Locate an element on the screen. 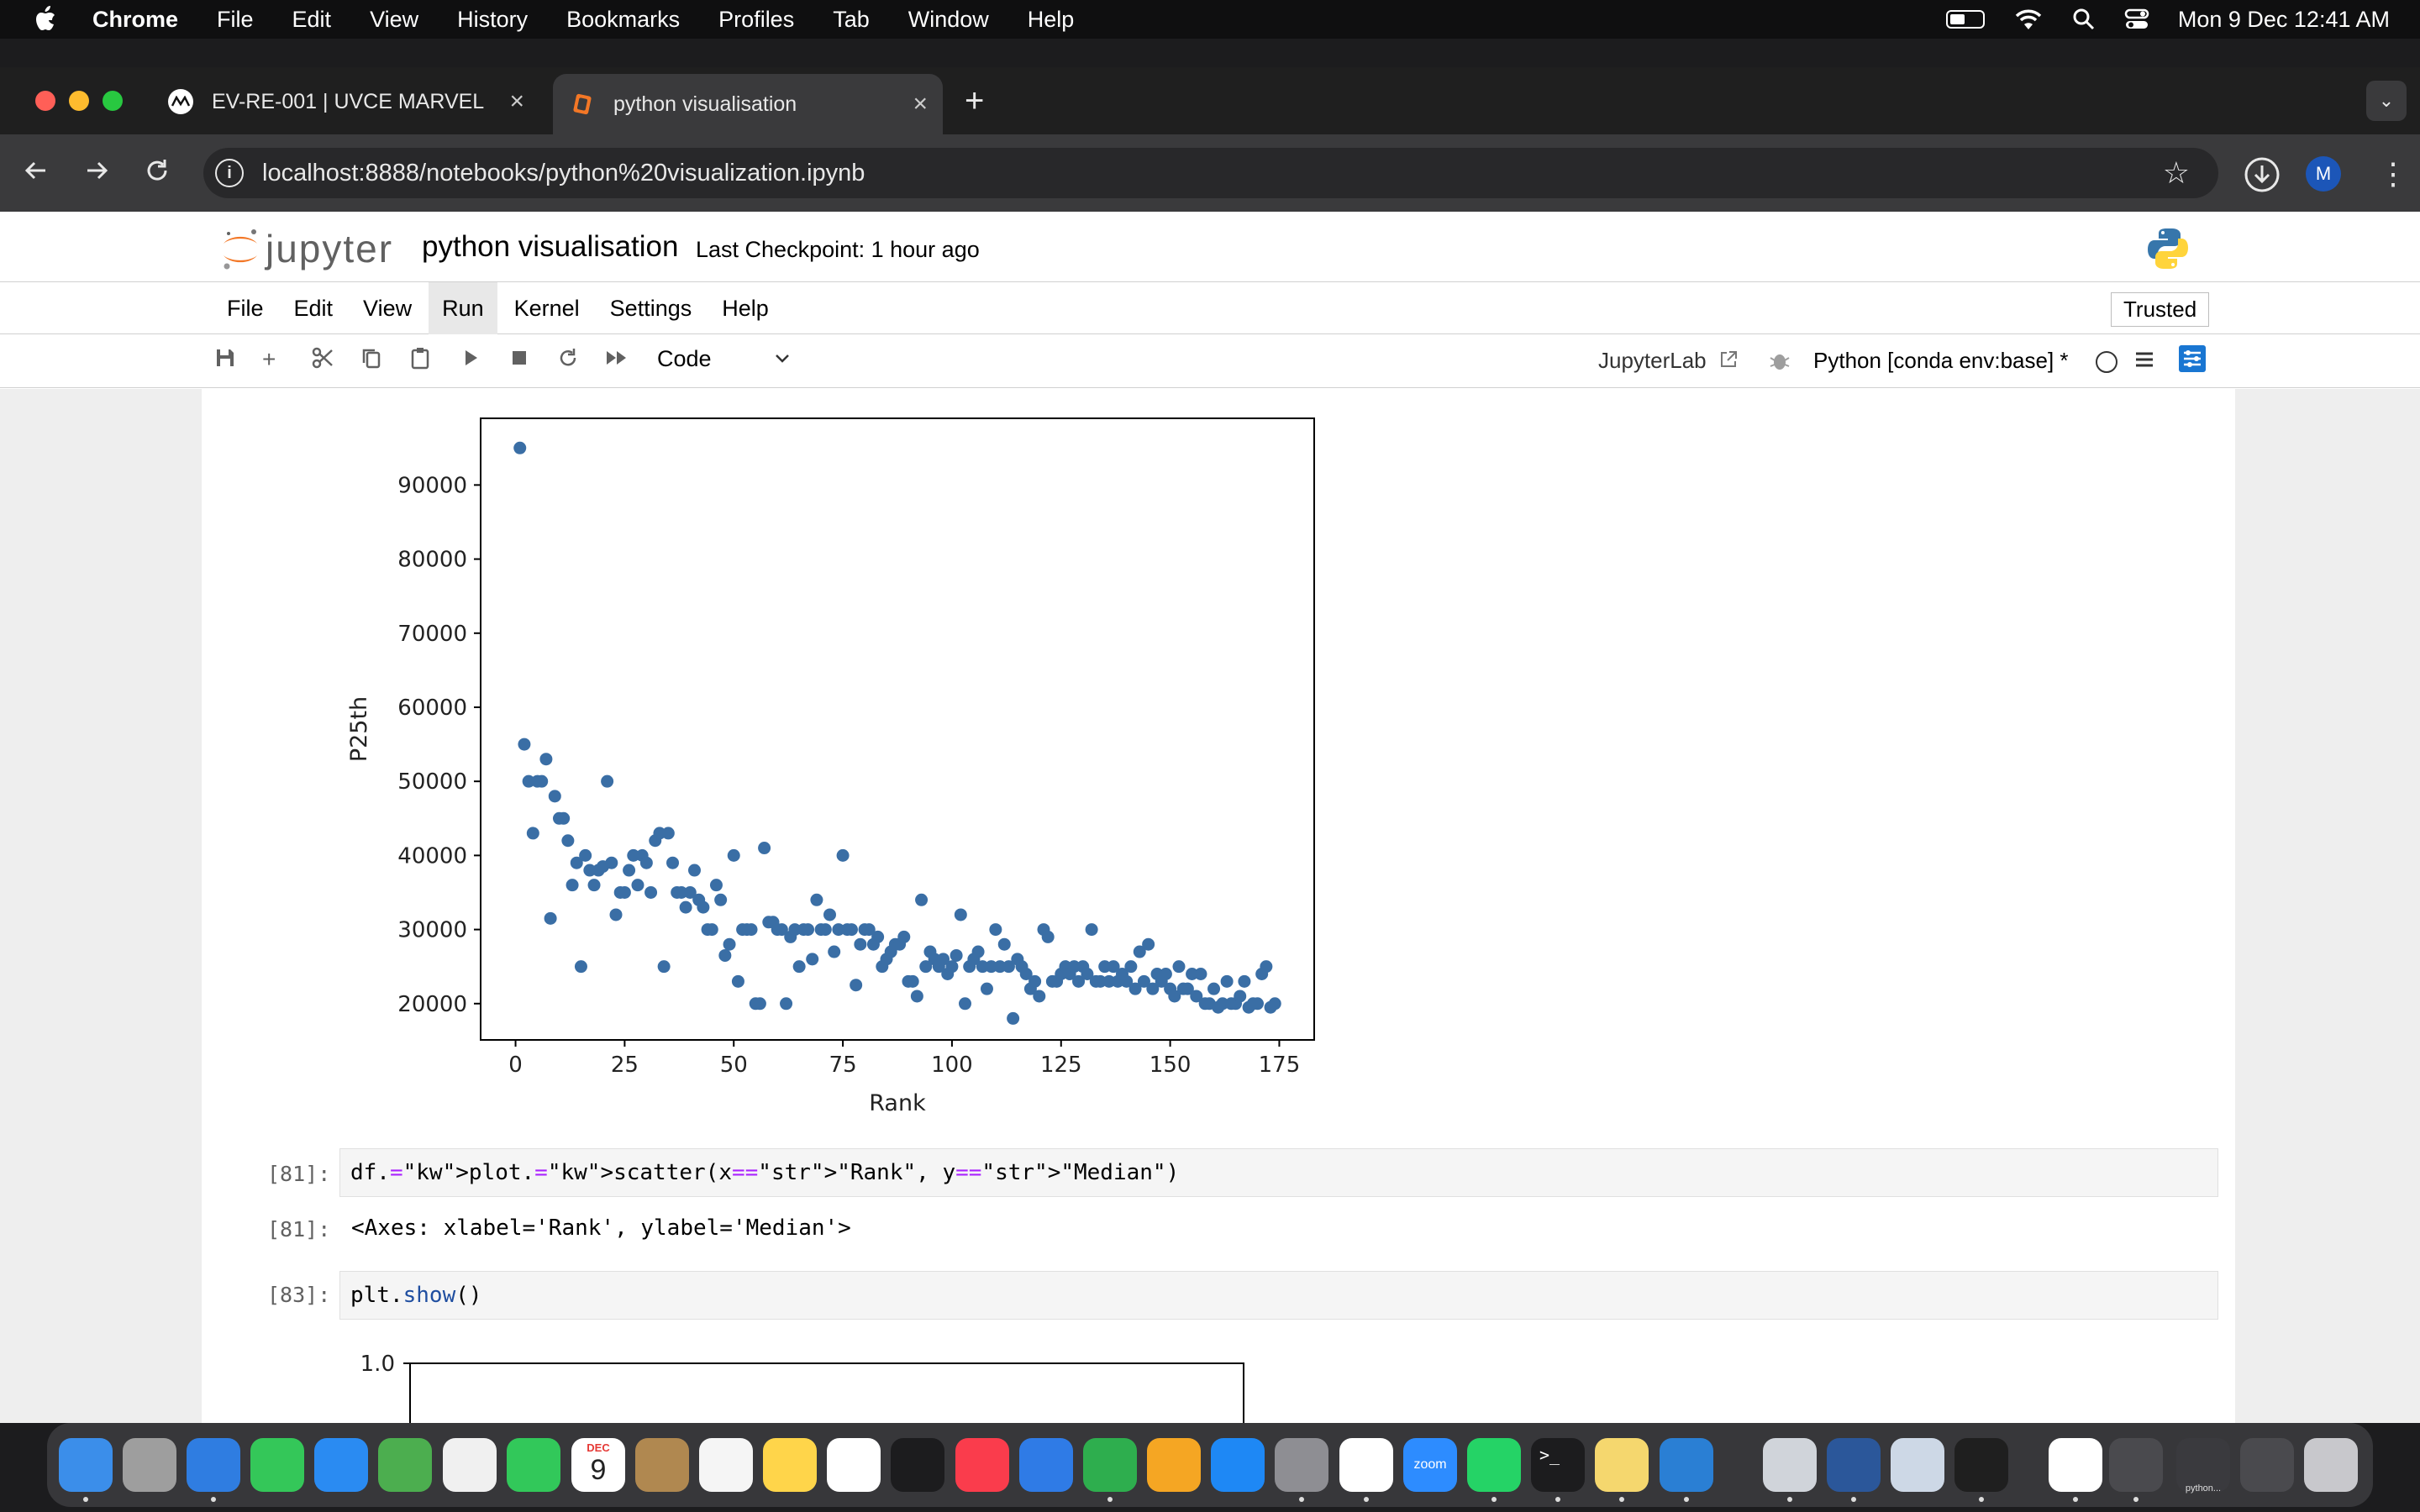 The width and height of the screenshot is (2420, 1512). paste-icon is located at coordinates (420, 360).